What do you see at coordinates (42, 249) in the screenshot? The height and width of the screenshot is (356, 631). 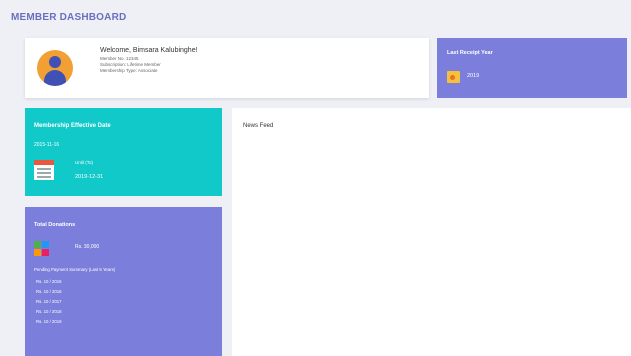 I see `chart-icon` at bounding box center [42, 249].